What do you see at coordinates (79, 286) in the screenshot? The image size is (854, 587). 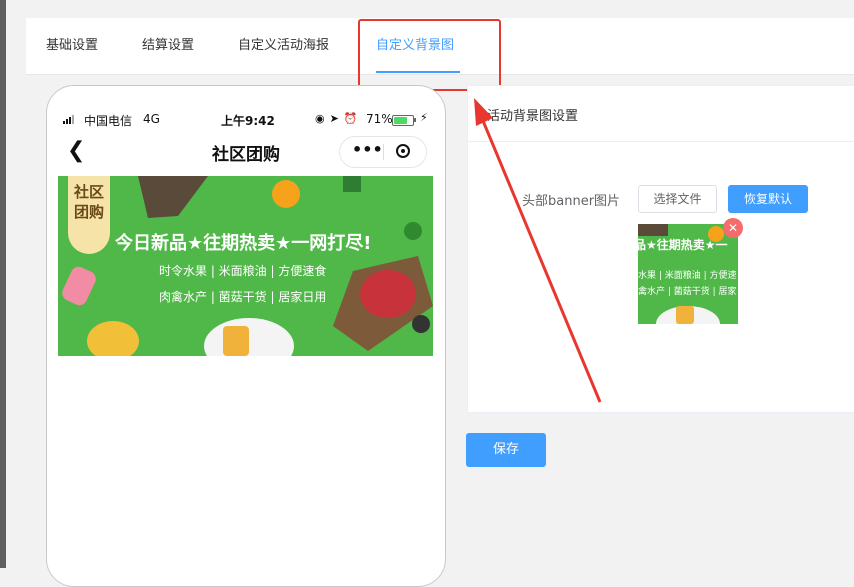 I see `ice-pop-decoration` at bounding box center [79, 286].